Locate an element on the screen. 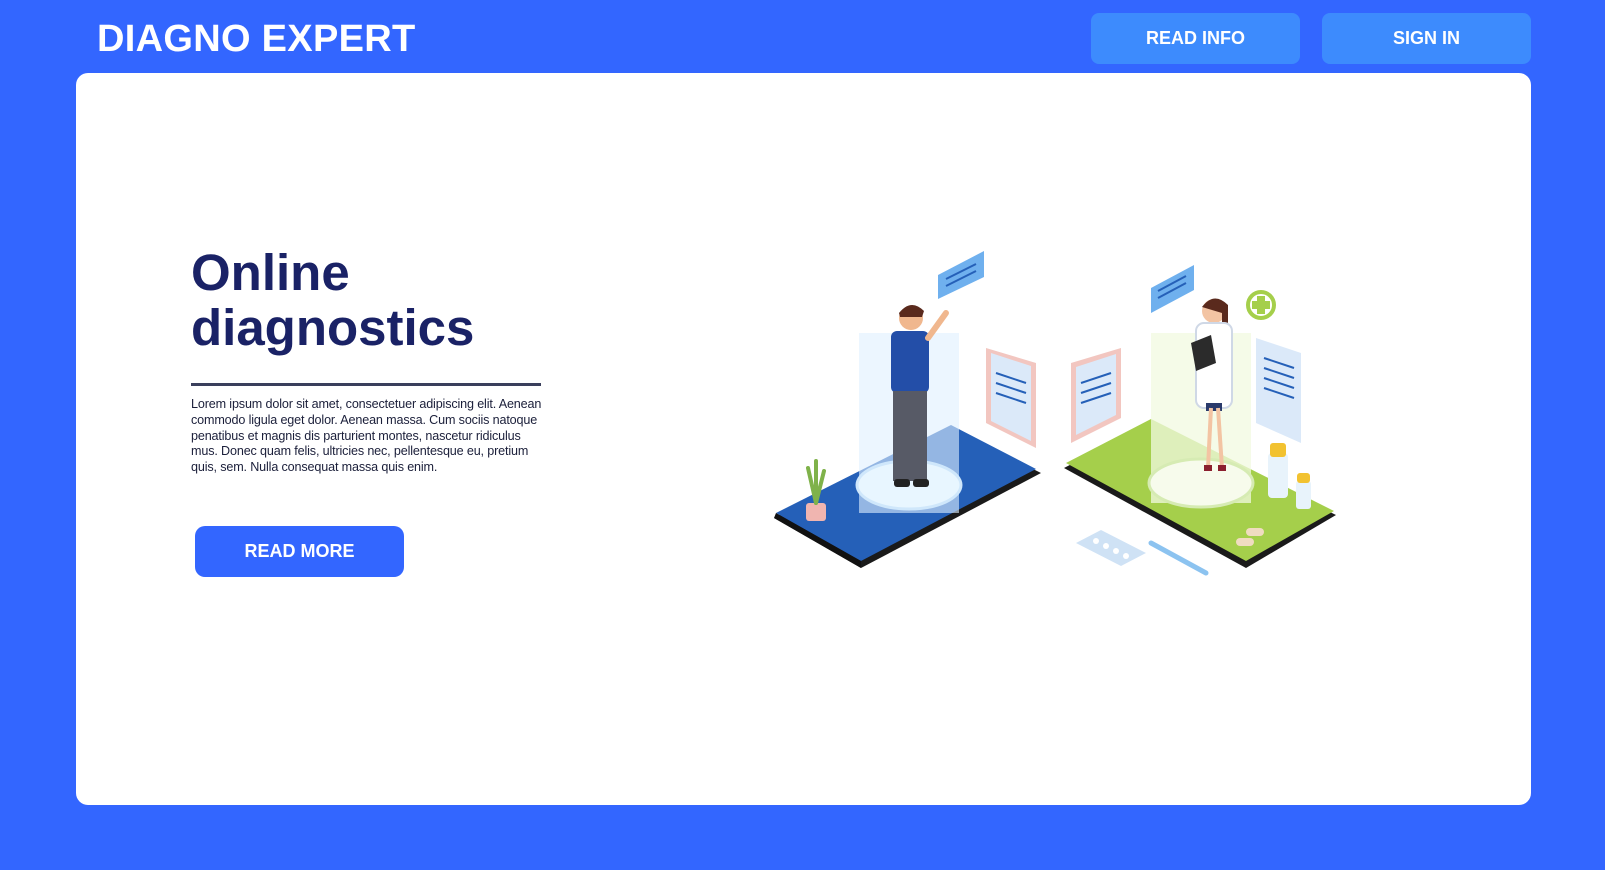 Image resolution: width=1605 pixels, height=870 pixels. sign-in-button: SIGN IN is located at coordinates (1426, 38).